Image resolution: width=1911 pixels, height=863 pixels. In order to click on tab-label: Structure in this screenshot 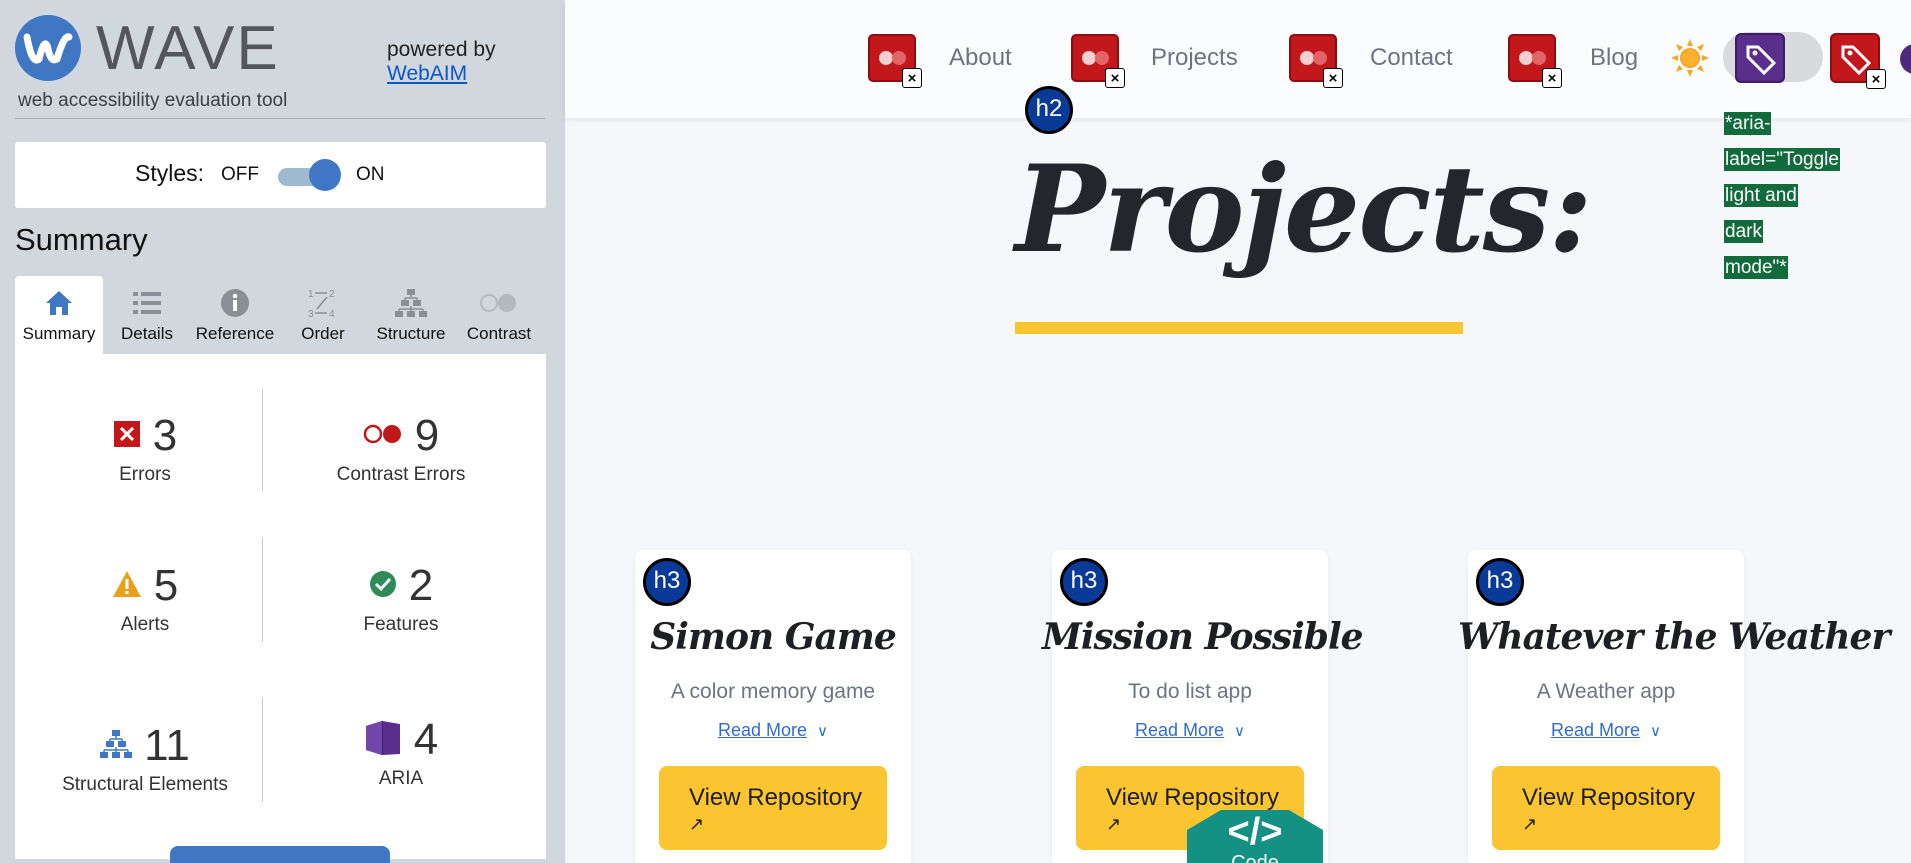, I will do `click(411, 333)`.